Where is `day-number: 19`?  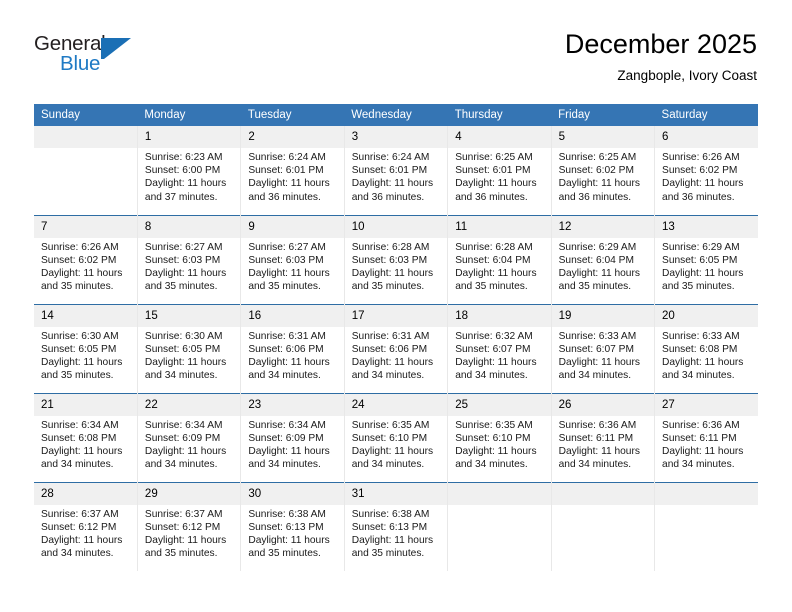 day-number: 19 is located at coordinates (603, 315).